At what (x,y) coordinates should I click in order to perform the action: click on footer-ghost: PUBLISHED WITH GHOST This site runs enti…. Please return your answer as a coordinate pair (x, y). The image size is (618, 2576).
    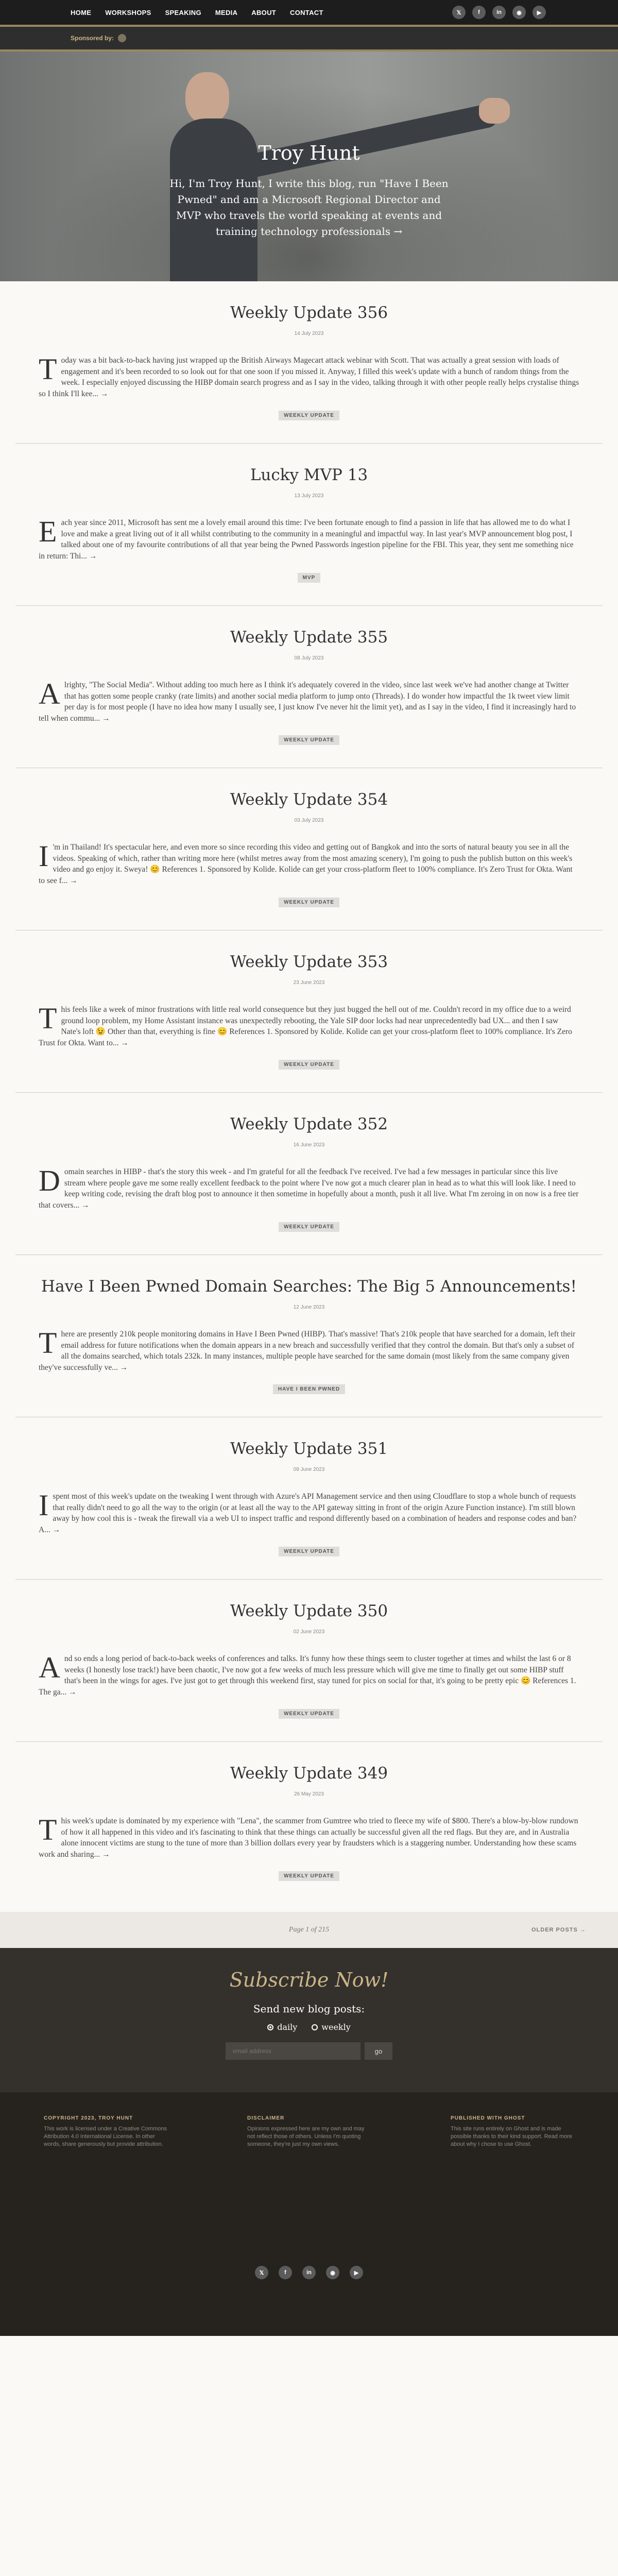
    Looking at the image, I should click on (512, 2131).